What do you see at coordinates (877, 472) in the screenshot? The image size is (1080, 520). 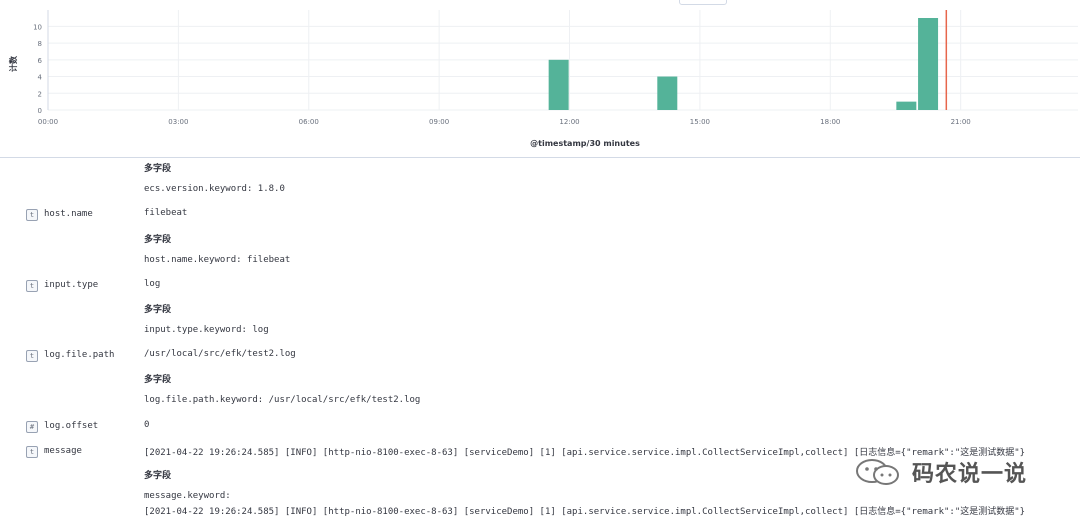 I see `wechat-logo-icon` at bounding box center [877, 472].